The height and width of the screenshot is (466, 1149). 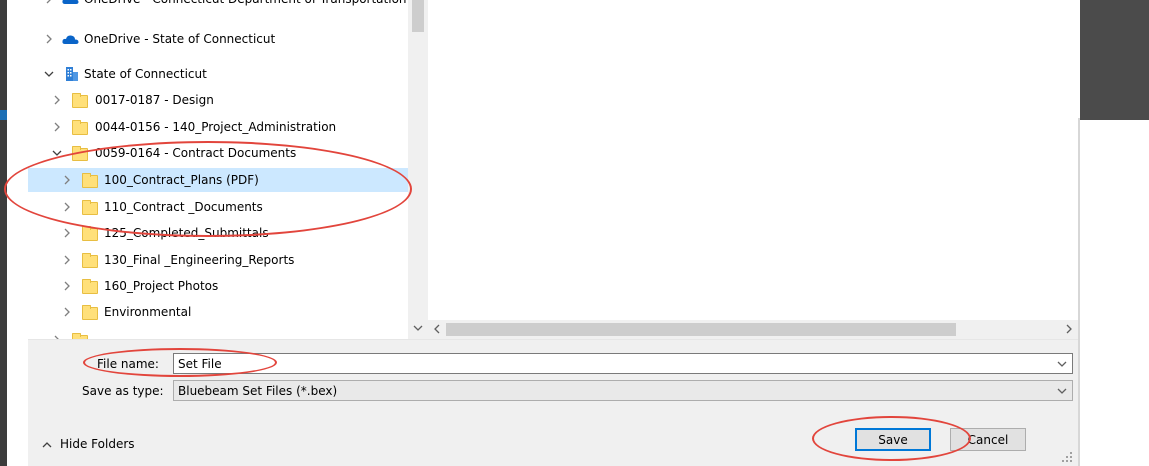 What do you see at coordinates (218, 74) in the screenshot?
I see `tree-item-state-of-connecticut: State of Connecticut` at bounding box center [218, 74].